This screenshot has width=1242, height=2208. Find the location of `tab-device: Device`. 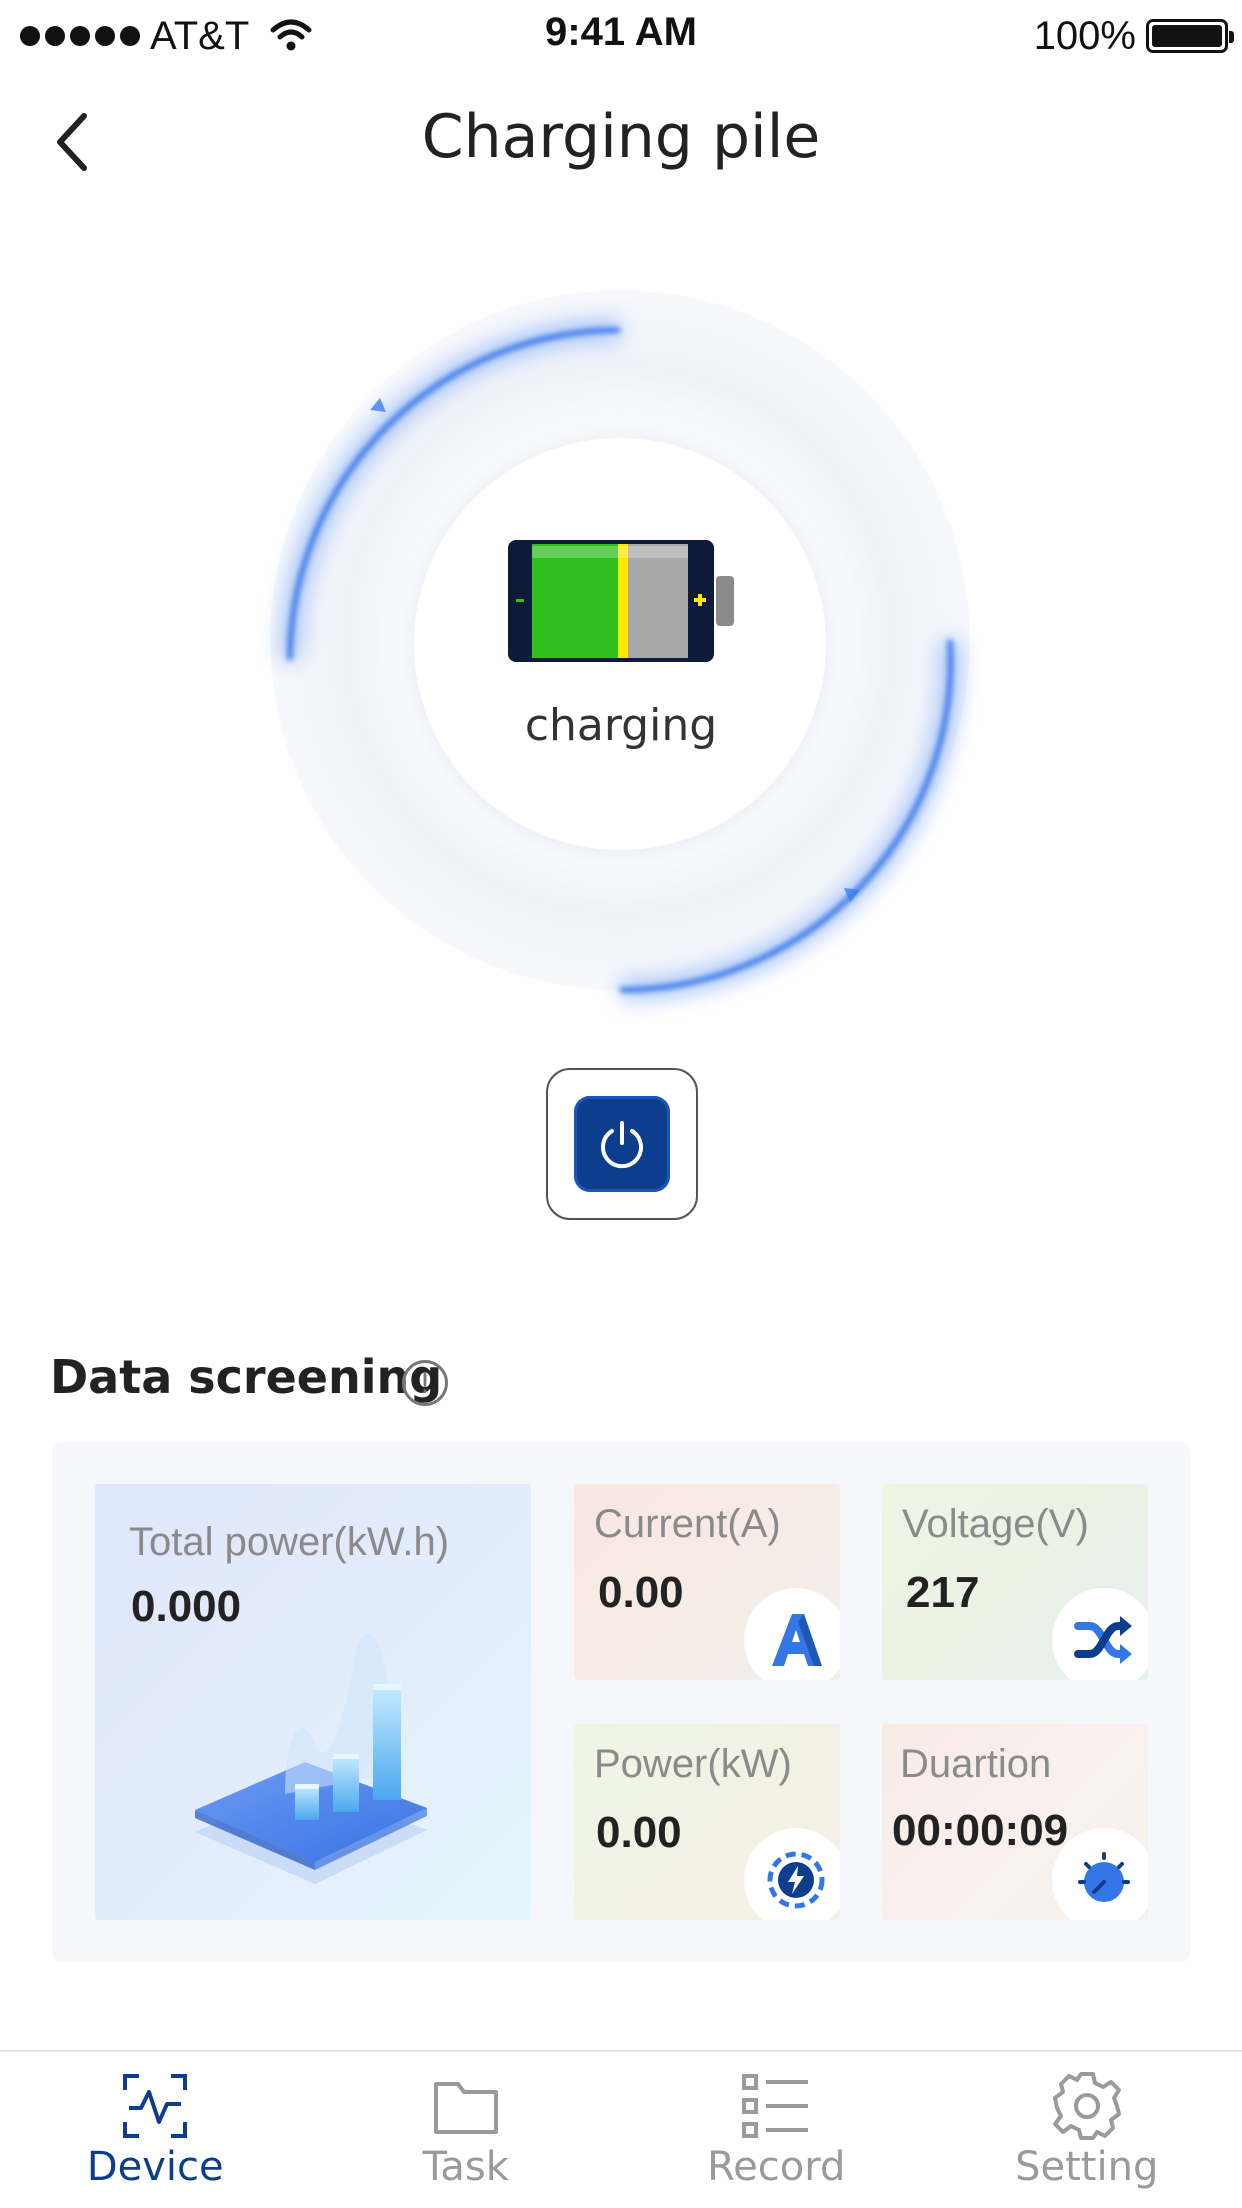

tab-device: Device is located at coordinates (155, 2130).